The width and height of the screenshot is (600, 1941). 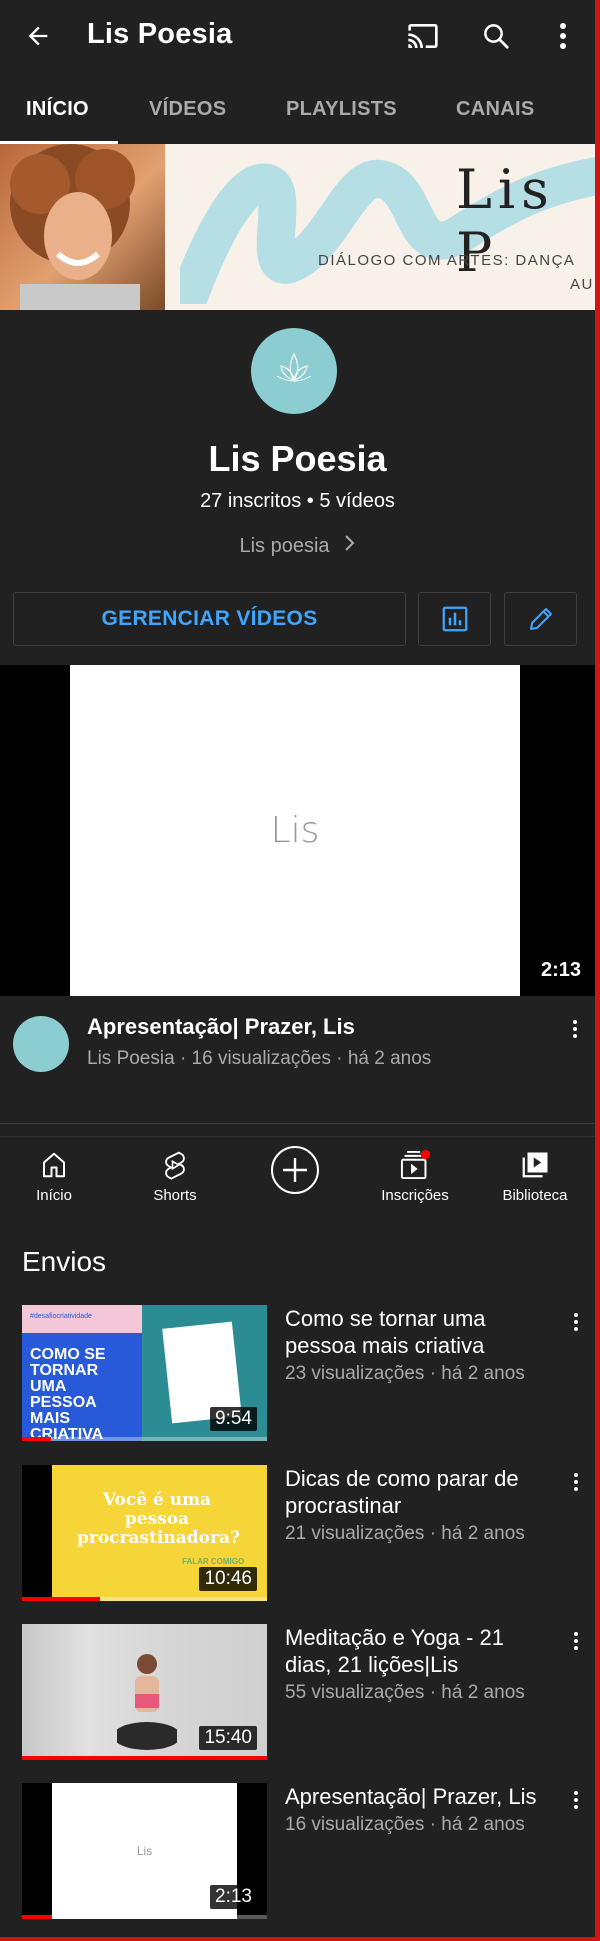 I want to click on nav-label: Shorts, so click(x=175, y=1195).